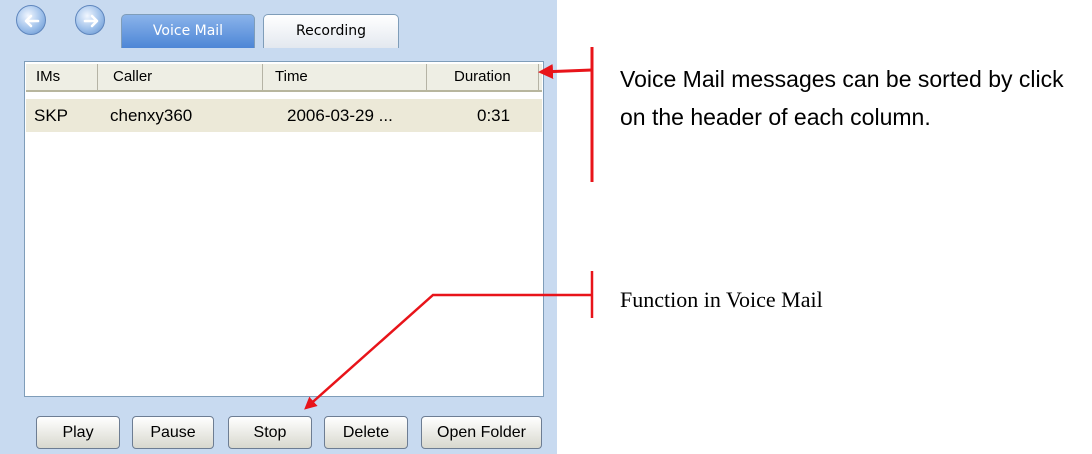  I want to click on sort-callout-arrow, so click(565, 72).